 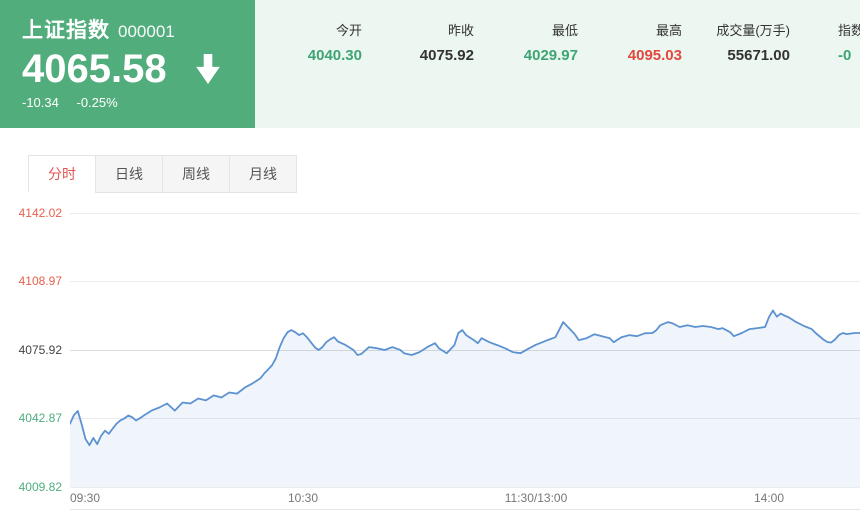 What do you see at coordinates (348, 30) in the screenshot?
I see `stat-label: 今开` at bounding box center [348, 30].